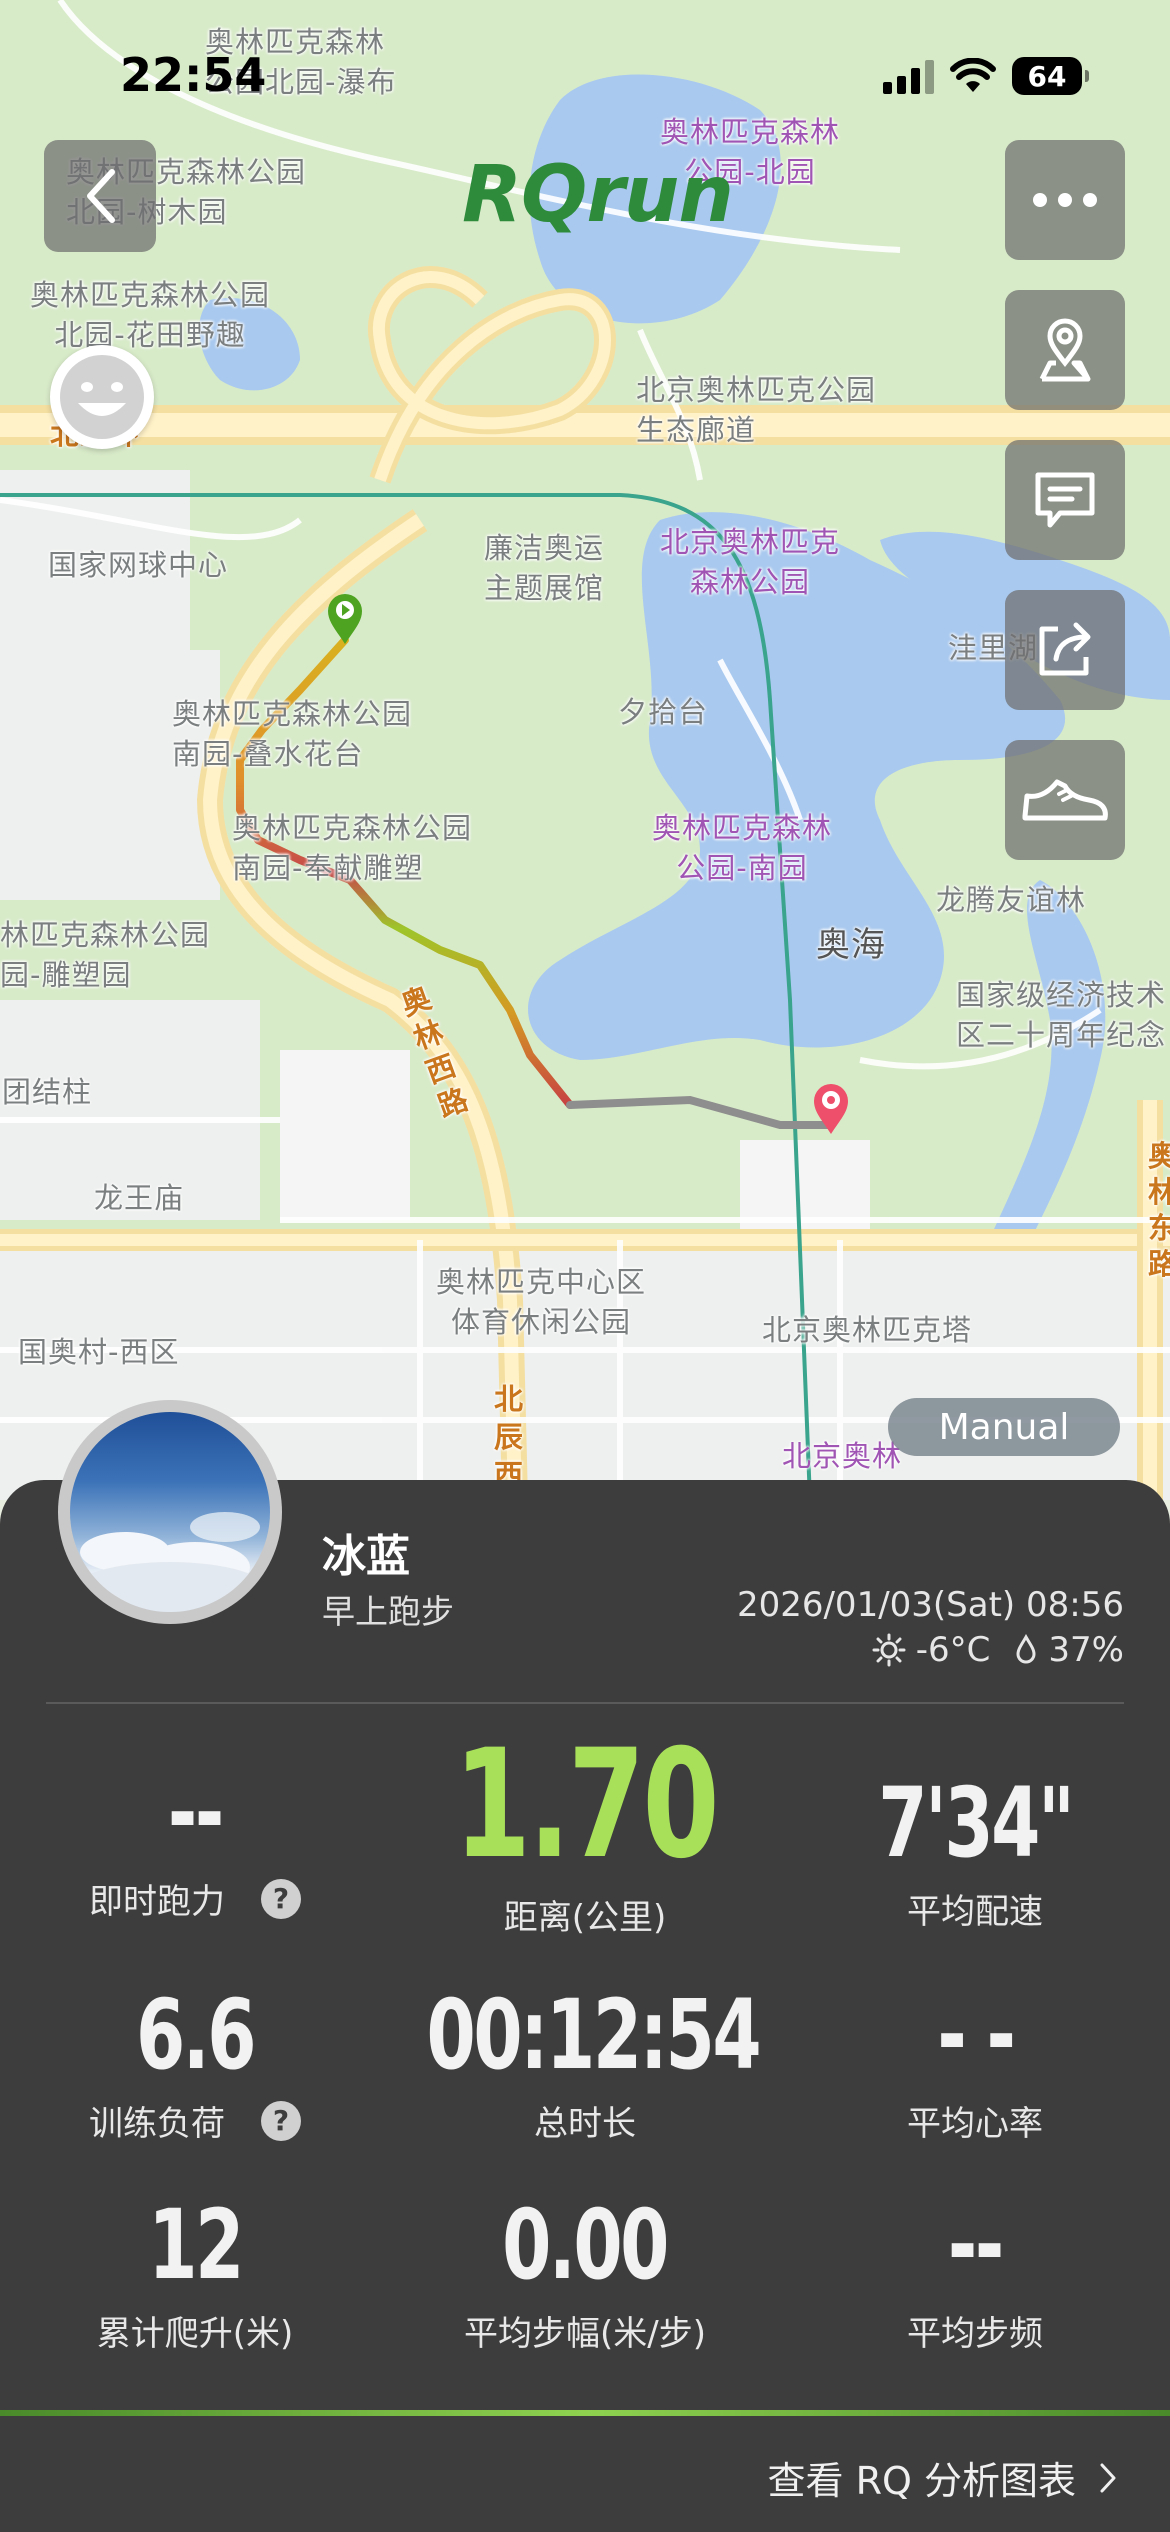 This screenshot has height=2532, width=1170. I want to click on battery-indicator: 64, so click(1050, 76).